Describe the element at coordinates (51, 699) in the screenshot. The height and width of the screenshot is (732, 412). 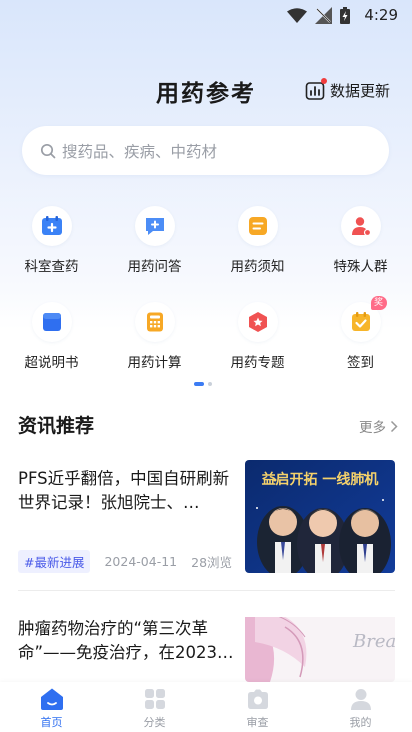
I see `home-icon` at that location.